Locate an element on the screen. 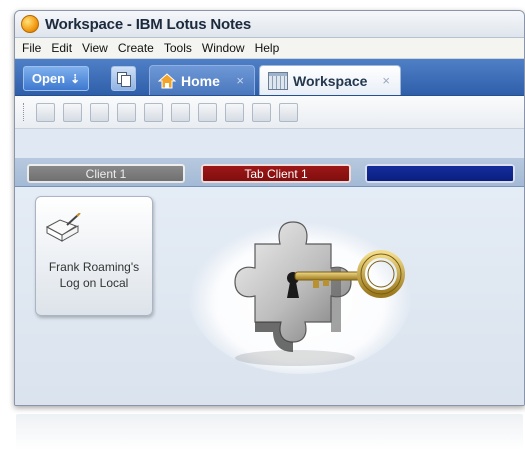 The width and height of the screenshot is (525, 450). house-icon is located at coordinates (167, 81).